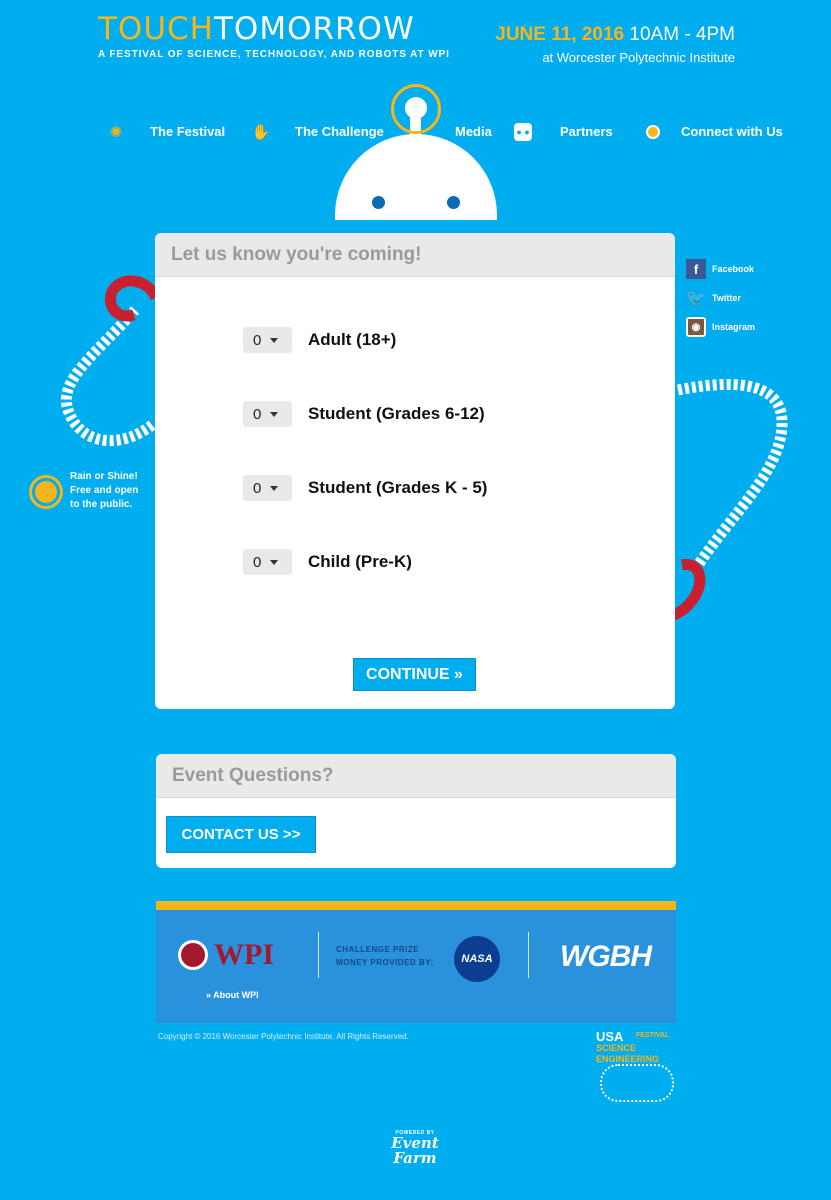 The image size is (831, 1200). Describe the element at coordinates (398, 487) in the screenshot. I see `ticket-label-student-k-5: Student (Grades K - 5)` at that location.